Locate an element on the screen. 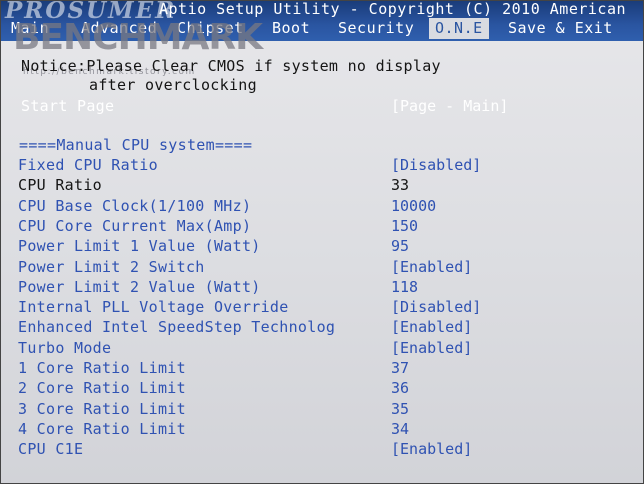 This screenshot has height=484, width=644. setting-label: 1 Core Ratio Limit is located at coordinates (102, 368).